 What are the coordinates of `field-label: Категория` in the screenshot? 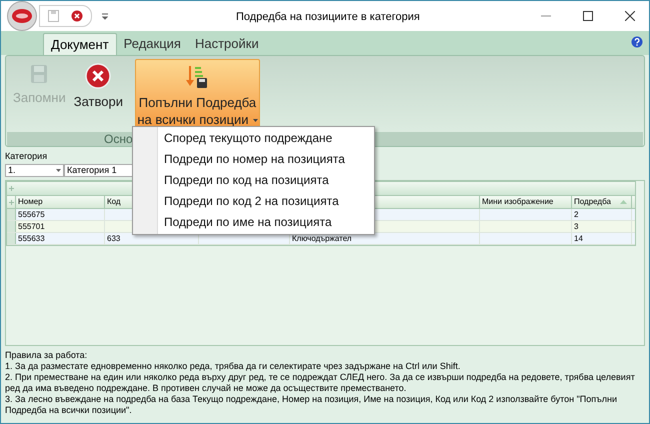 It's located at (26, 156).